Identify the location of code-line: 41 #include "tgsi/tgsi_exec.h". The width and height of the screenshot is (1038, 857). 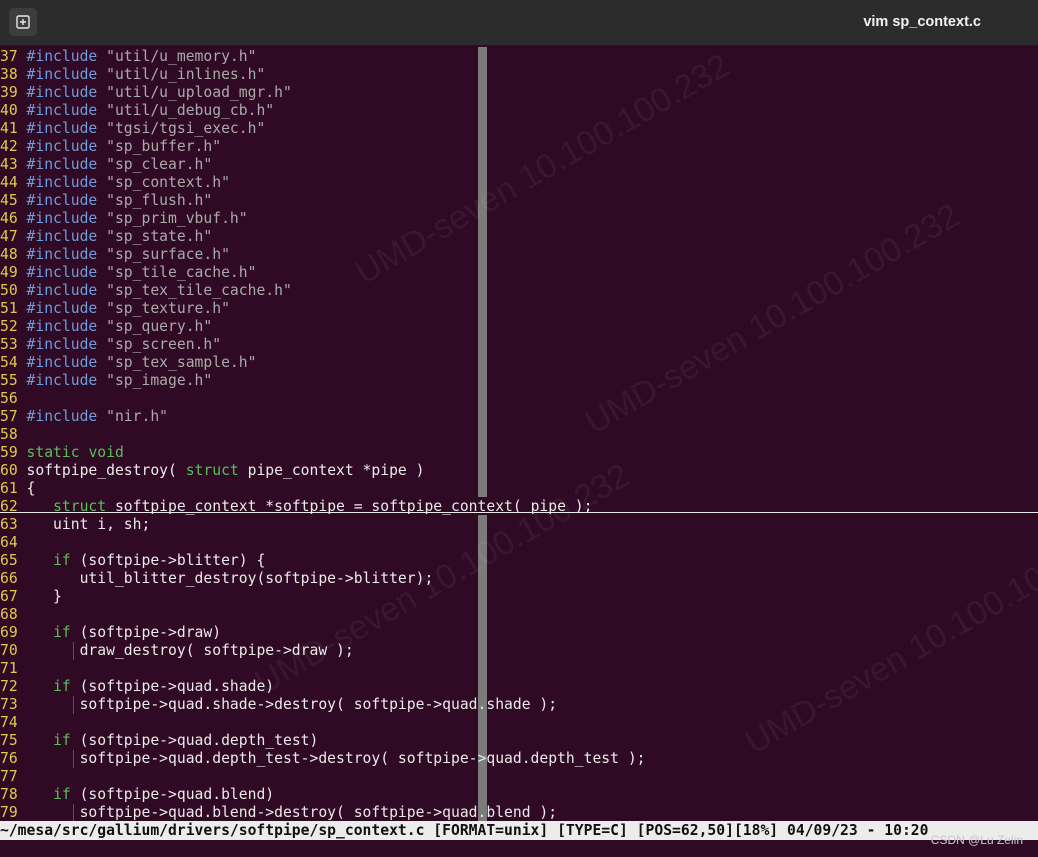
(132, 129).